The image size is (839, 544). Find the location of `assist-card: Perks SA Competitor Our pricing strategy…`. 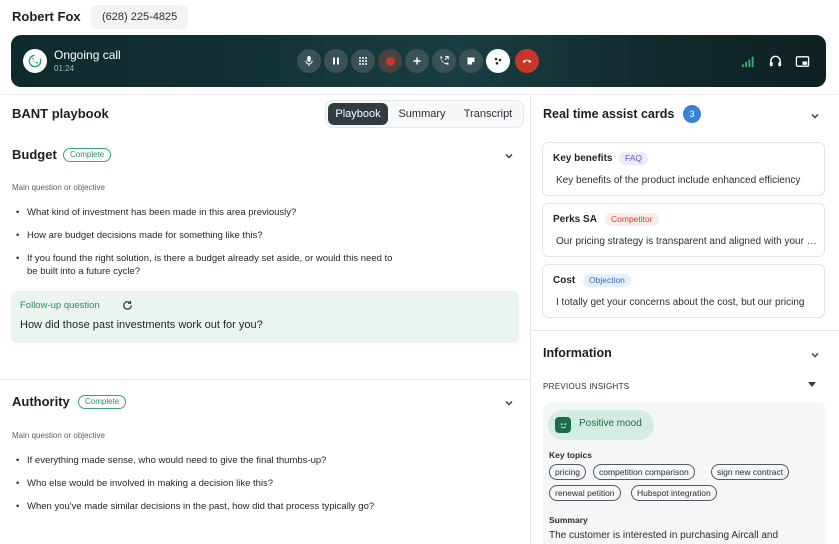

assist-card: Perks SA Competitor Our pricing strategy… is located at coordinates (683, 230).